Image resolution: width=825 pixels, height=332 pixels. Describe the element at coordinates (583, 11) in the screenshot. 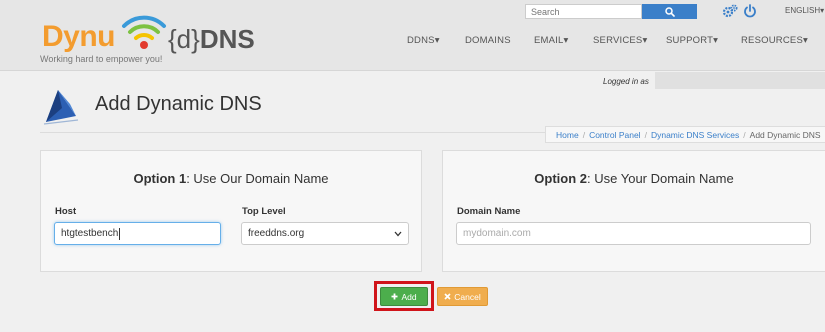

I see `search-input` at that location.